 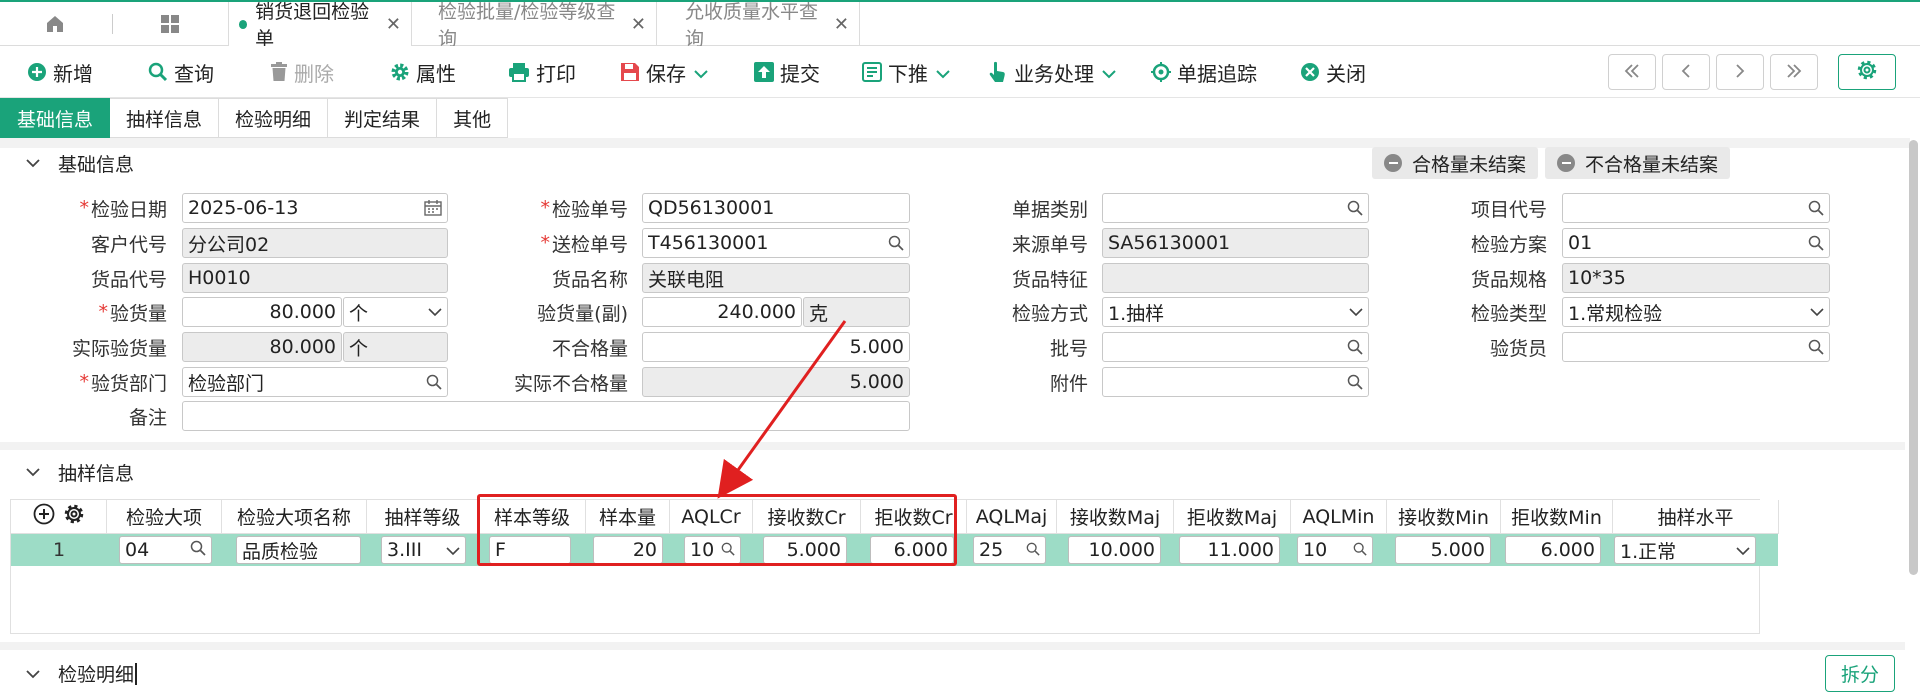 What do you see at coordinates (1235, 347) in the screenshot?
I see `batch-no-field` at bounding box center [1235, 347].